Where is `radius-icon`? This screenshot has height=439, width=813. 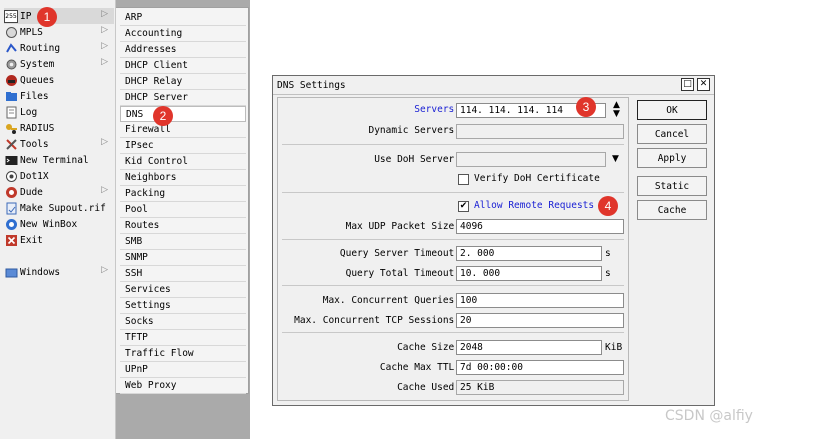 radius-icon is located at coordinates (11, 128).